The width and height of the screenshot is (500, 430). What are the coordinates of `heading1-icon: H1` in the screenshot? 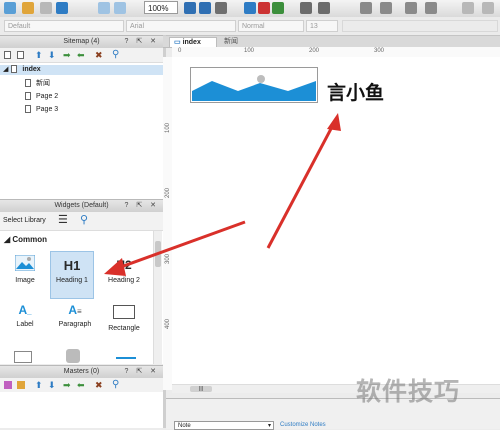 It's located at (72, 265).